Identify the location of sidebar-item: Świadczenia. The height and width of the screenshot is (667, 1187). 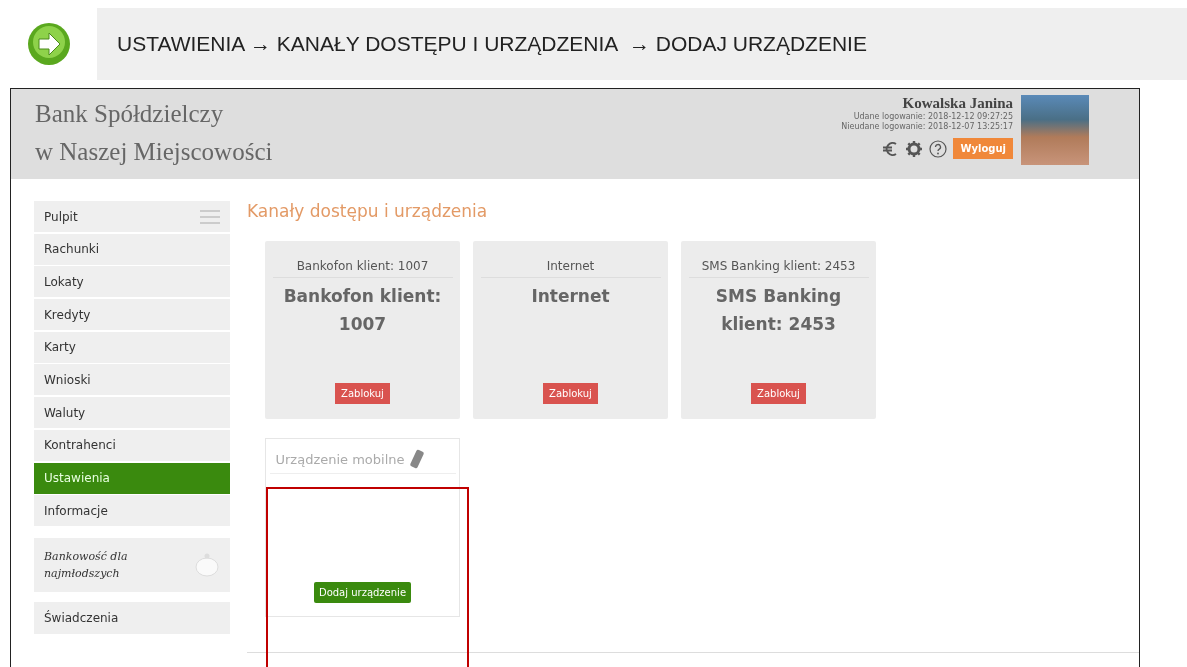
(132, 617).